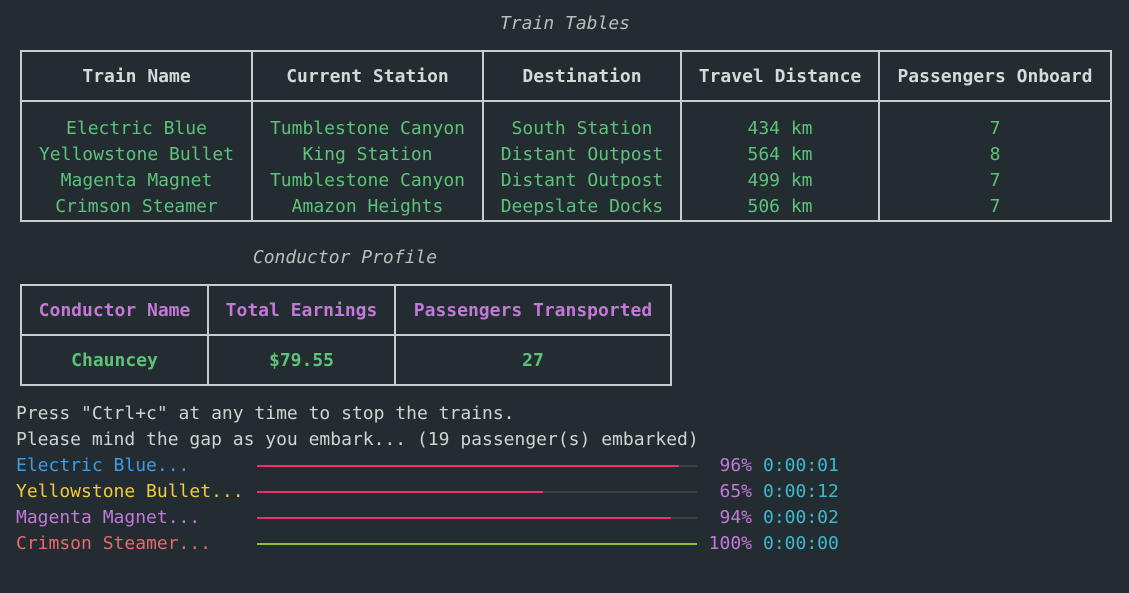 The image size is (1129, 593). What do you see at coordinates (345, 257) in the screenshot?
I see `conductor-table-caption: Conductor Profile` at bounding box center [345, 257].